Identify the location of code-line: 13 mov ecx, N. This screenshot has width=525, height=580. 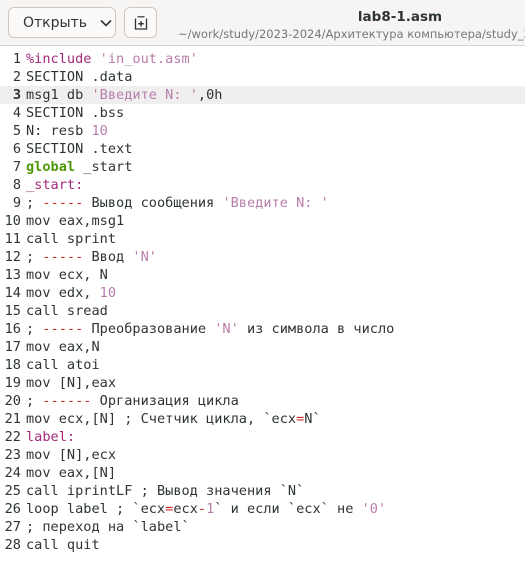
(262, 275).